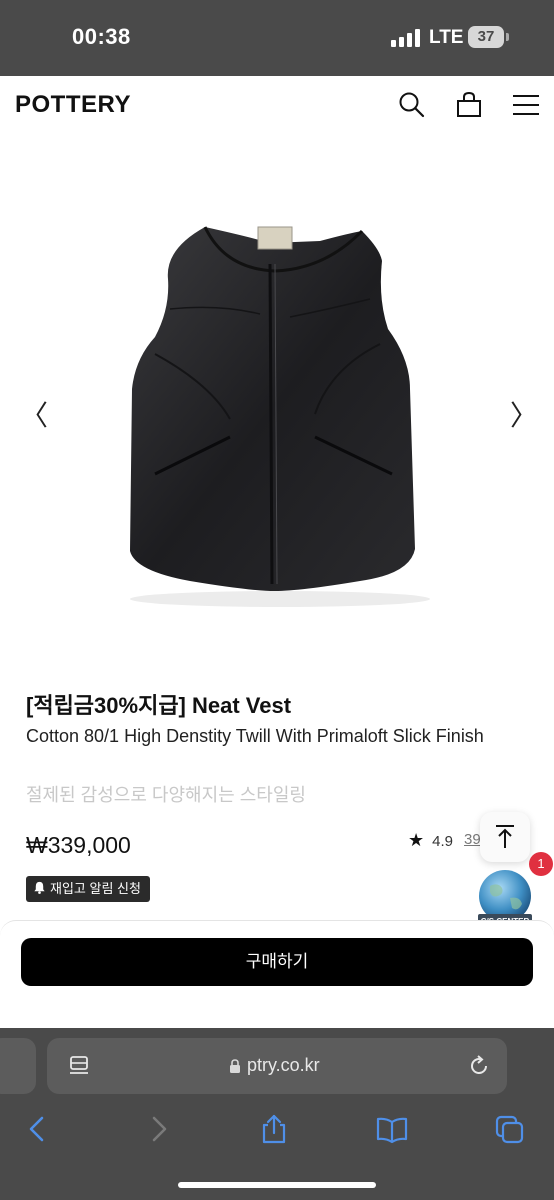 This screenshot has width=554, height=1200. I want to click on product-rating: ★ 4.9, so click(430, 840).